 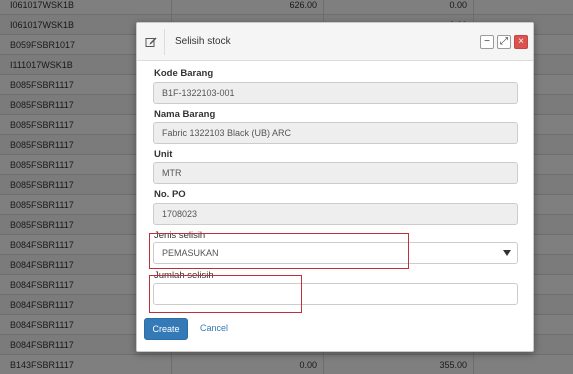 I want to click on unit-label: Unit, so click(x=163, y=154).